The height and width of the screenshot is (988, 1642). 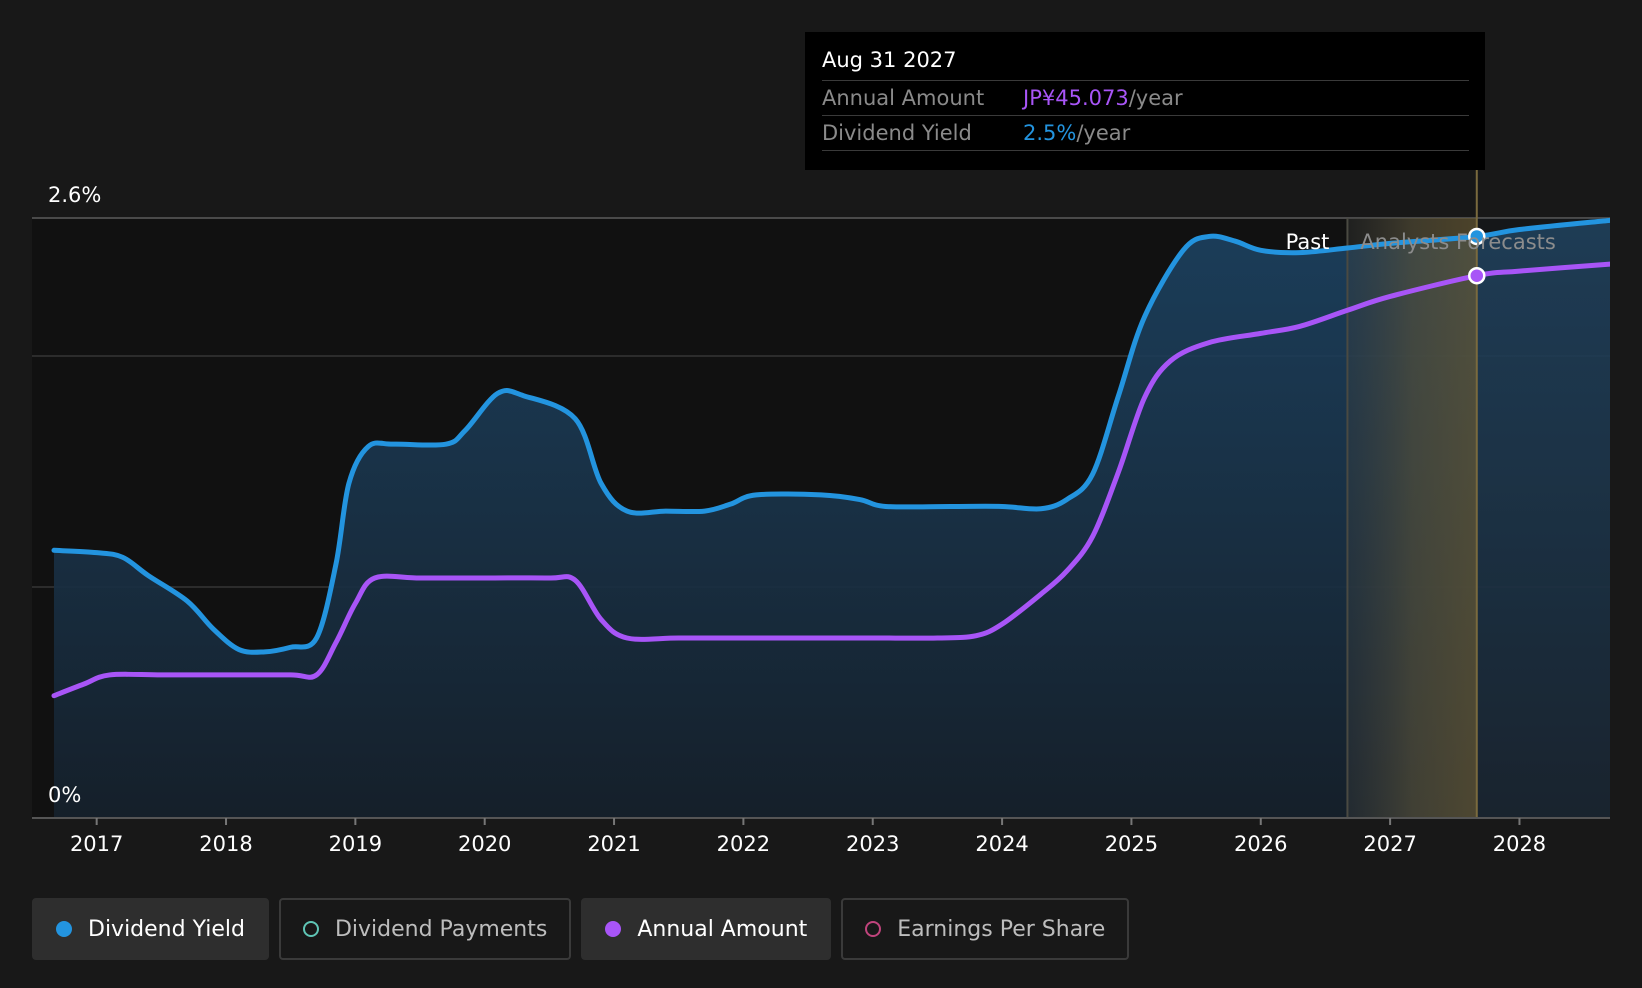 I want to click on x-tick-label: 2020, so click(x=484, y=844).